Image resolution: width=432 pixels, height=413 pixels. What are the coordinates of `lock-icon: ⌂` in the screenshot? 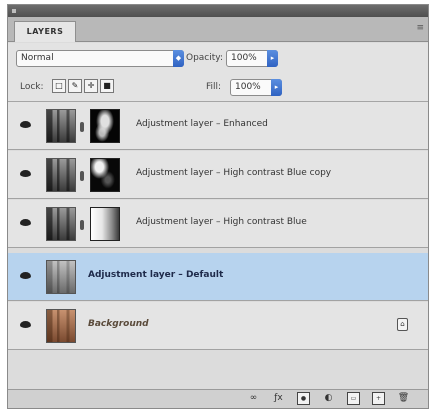 It's located at (402, 324).